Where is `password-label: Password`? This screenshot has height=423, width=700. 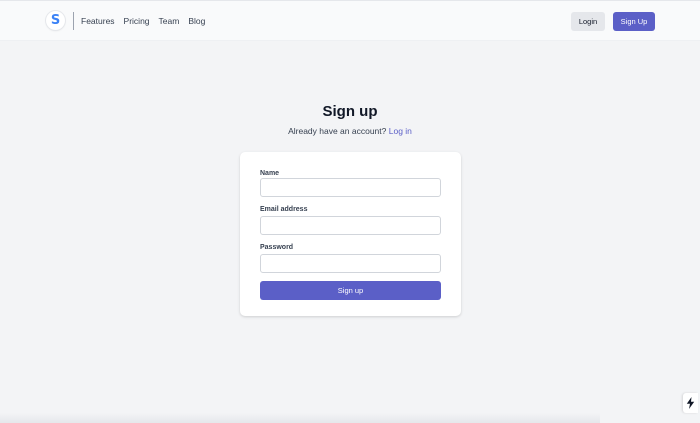 password-label: Password is located at coordinates (277, 247).